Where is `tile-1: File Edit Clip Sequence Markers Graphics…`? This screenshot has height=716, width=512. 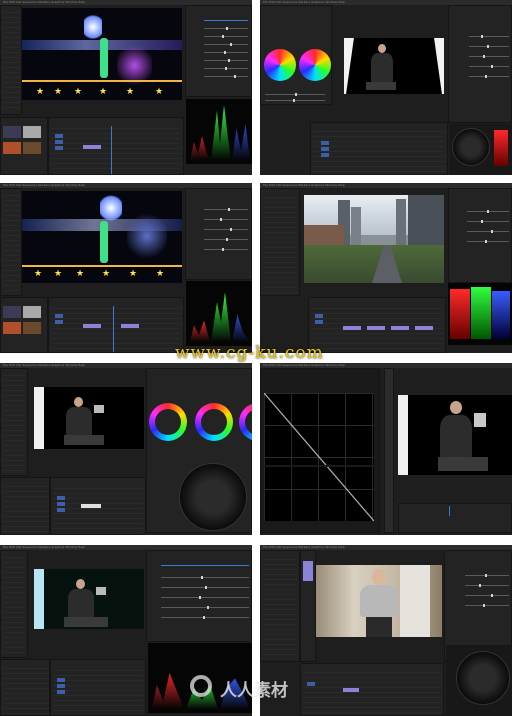
tile-1: File Edit Clip Sequence Markers Graphics… is located at coordinates (126, 87).